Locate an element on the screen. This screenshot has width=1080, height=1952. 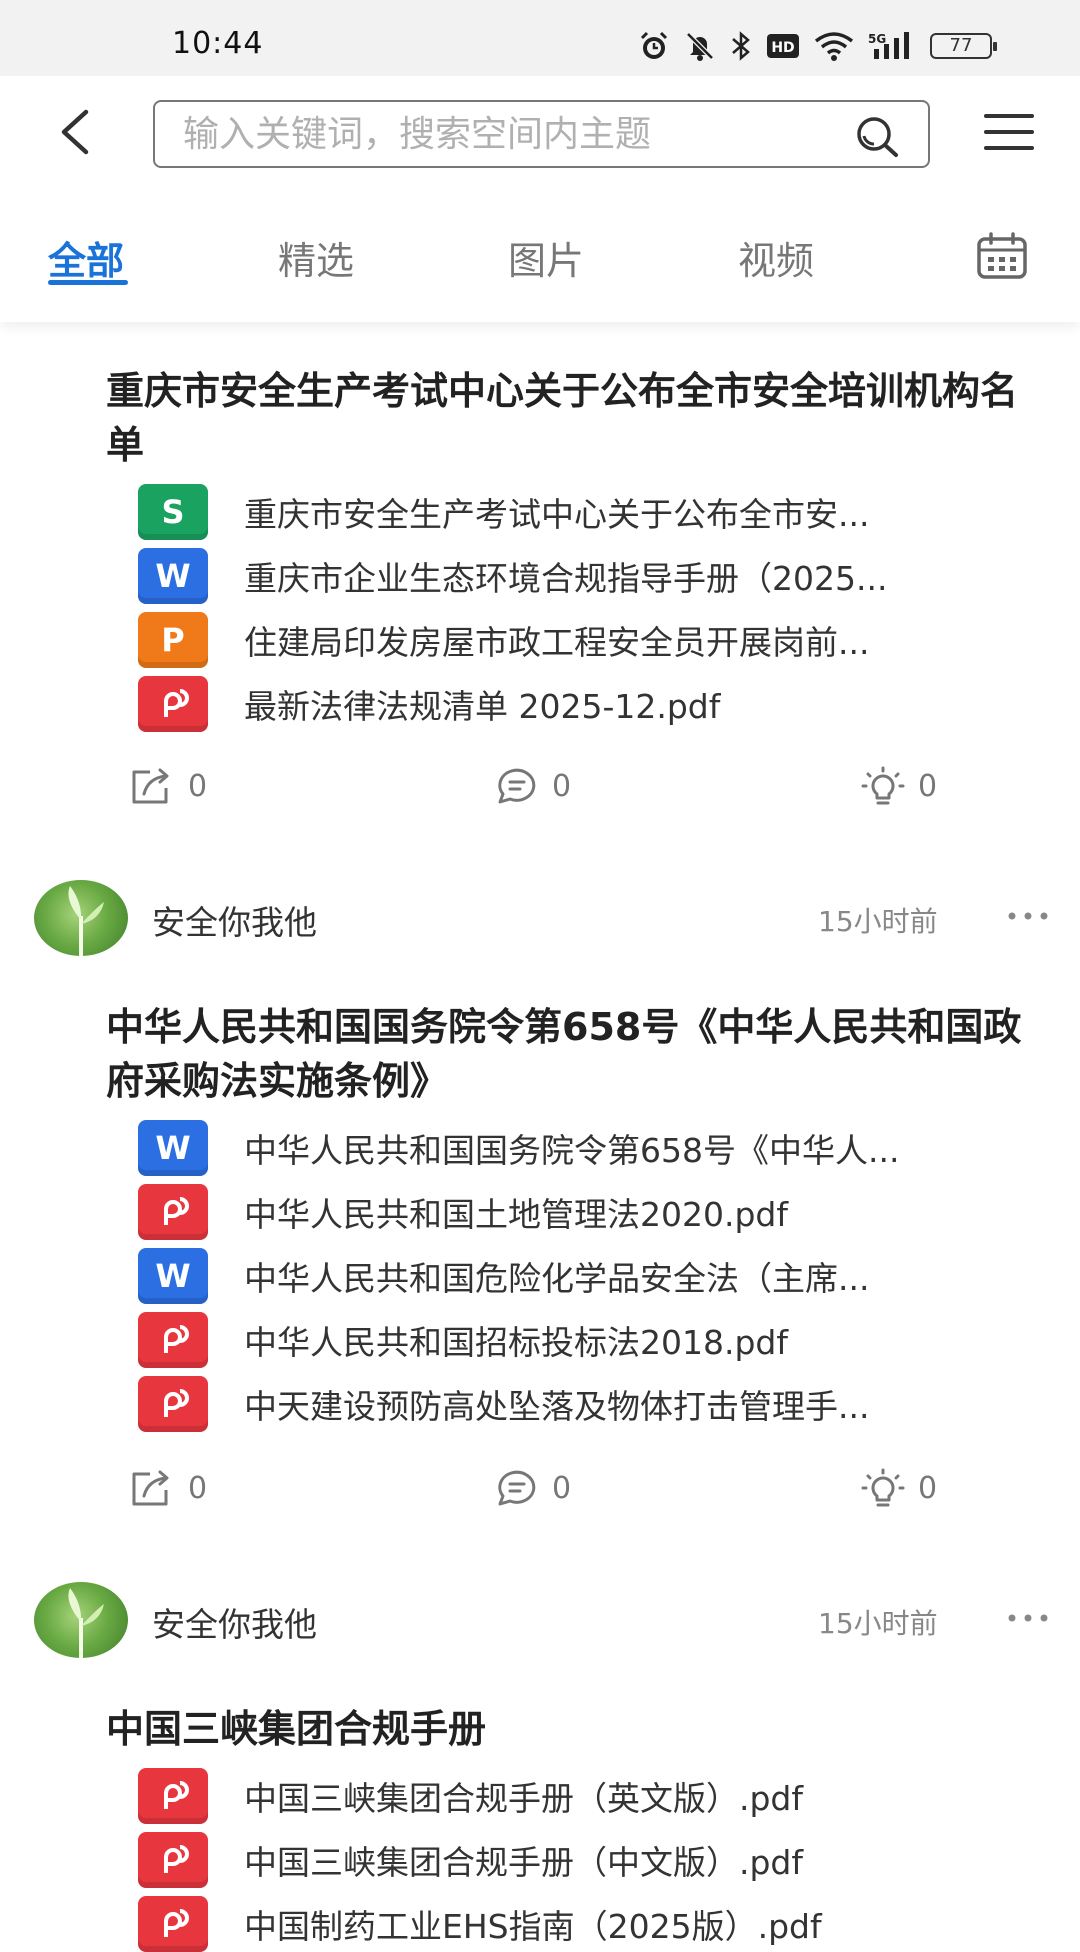
post-title: 中国三峡集团合规手册 is located at coordinates (566, 1729).